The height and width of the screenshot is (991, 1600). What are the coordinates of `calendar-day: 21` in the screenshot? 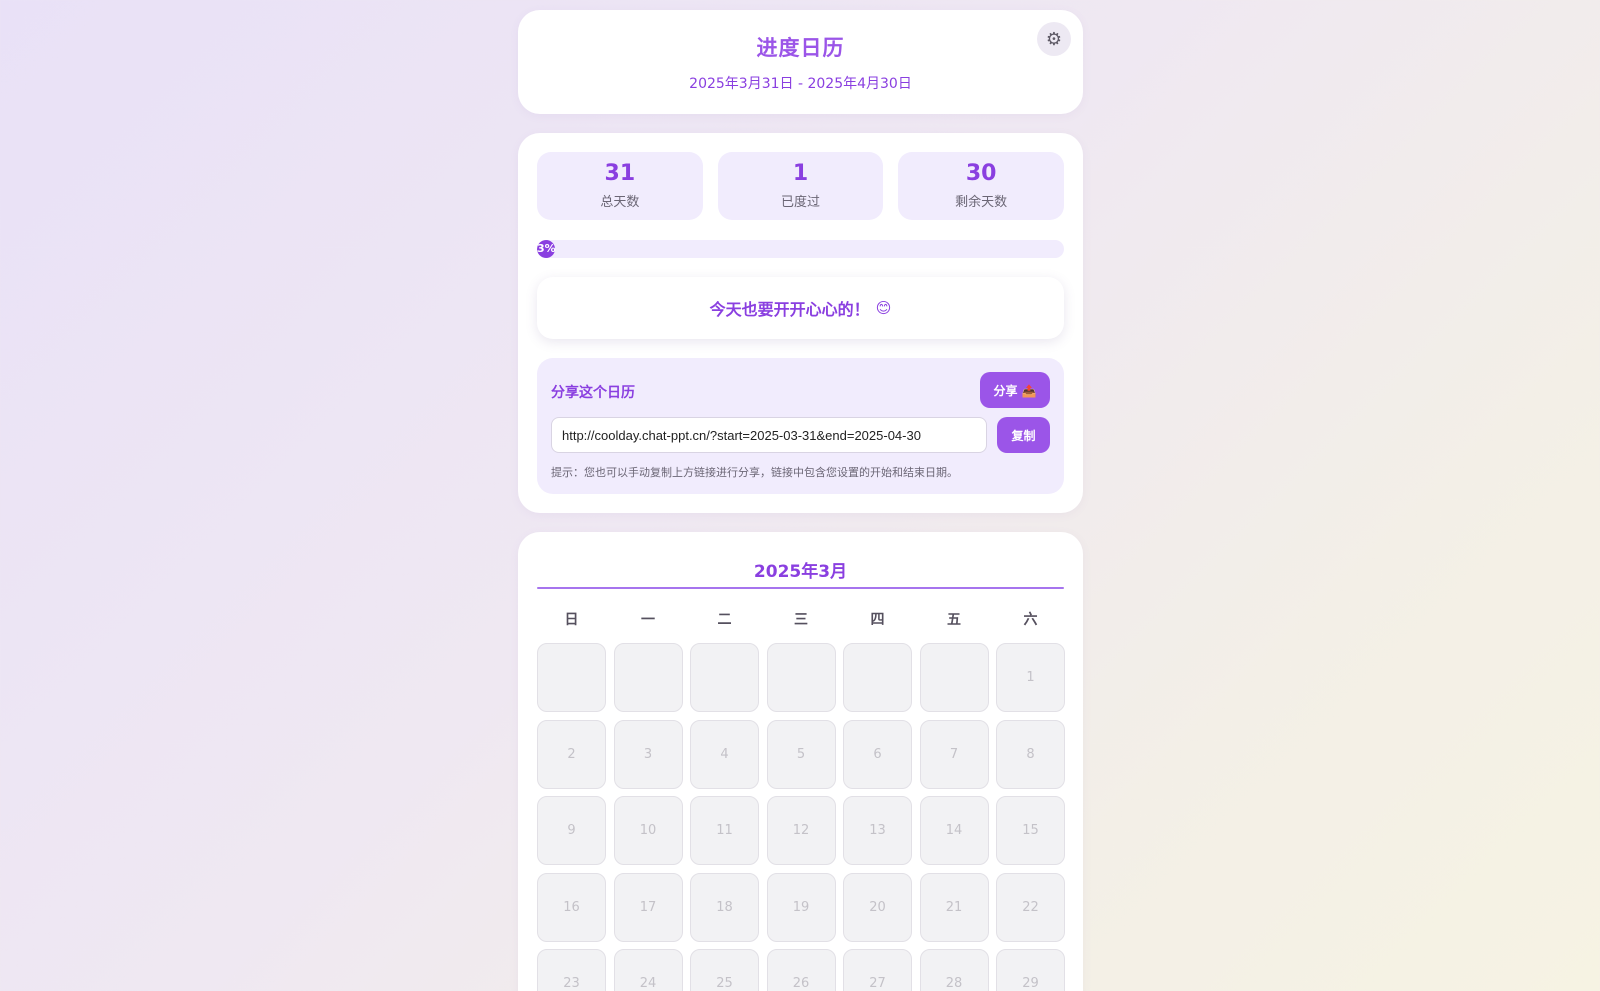 It's located at (954, 907).